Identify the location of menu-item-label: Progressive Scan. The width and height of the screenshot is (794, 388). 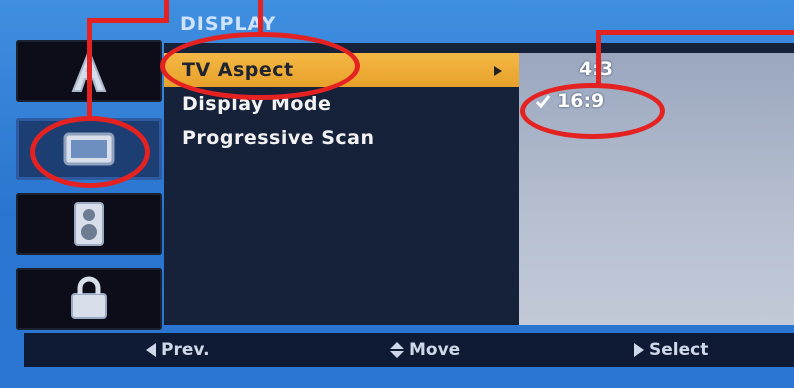
(278, 138).